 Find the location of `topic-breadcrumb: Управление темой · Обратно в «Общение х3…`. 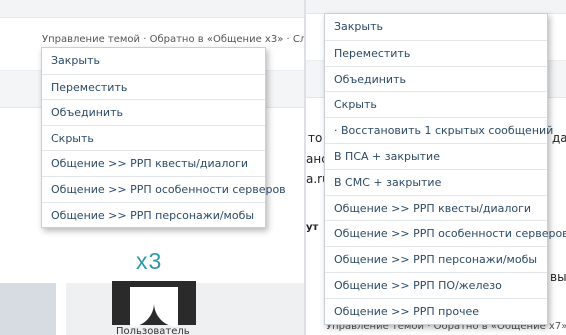

topic-breadcrumb: Управление темой · Обратно в «Общение х3… is located at coordinates (174, 39).